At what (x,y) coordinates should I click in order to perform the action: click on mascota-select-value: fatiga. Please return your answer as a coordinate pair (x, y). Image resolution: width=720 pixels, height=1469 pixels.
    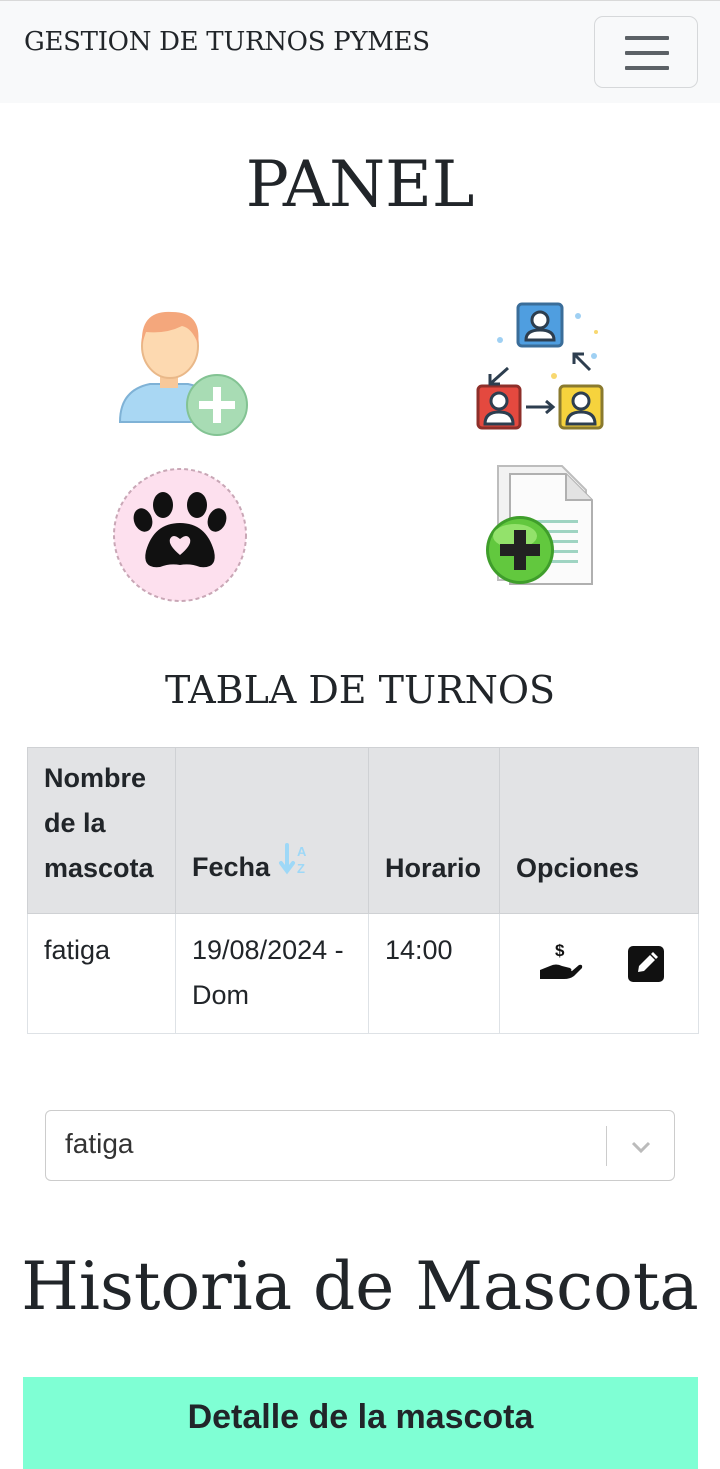
    Looking at the image, I should click on (99, 1143).